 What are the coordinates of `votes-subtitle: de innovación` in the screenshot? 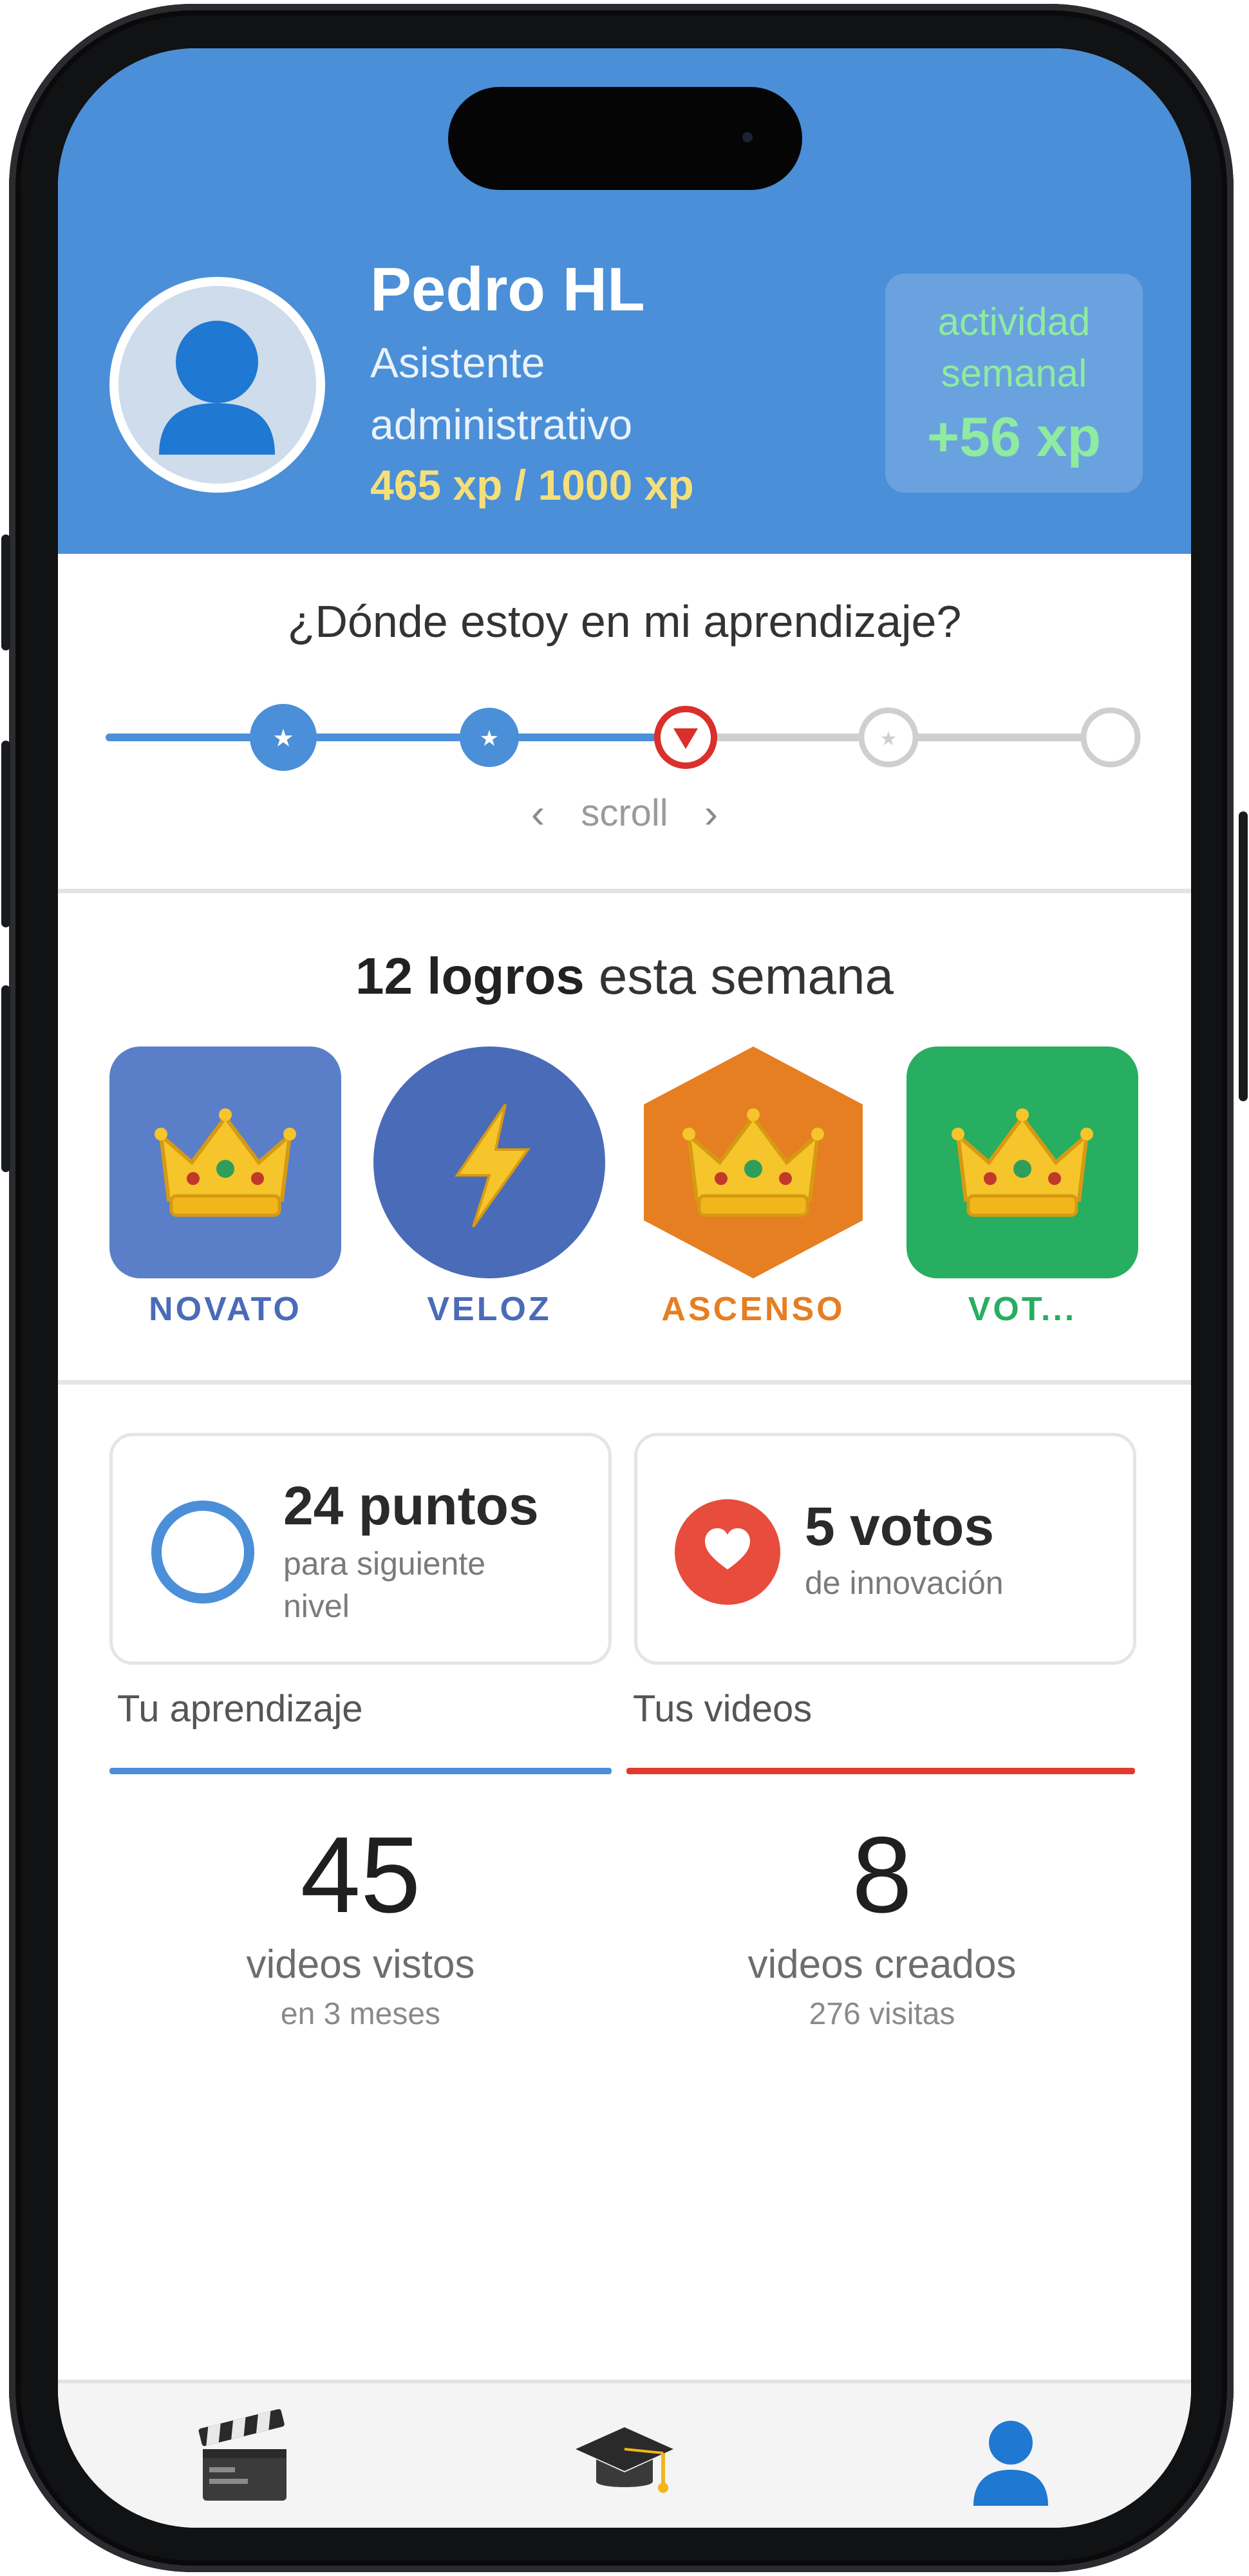 It's located at (905, 1583).